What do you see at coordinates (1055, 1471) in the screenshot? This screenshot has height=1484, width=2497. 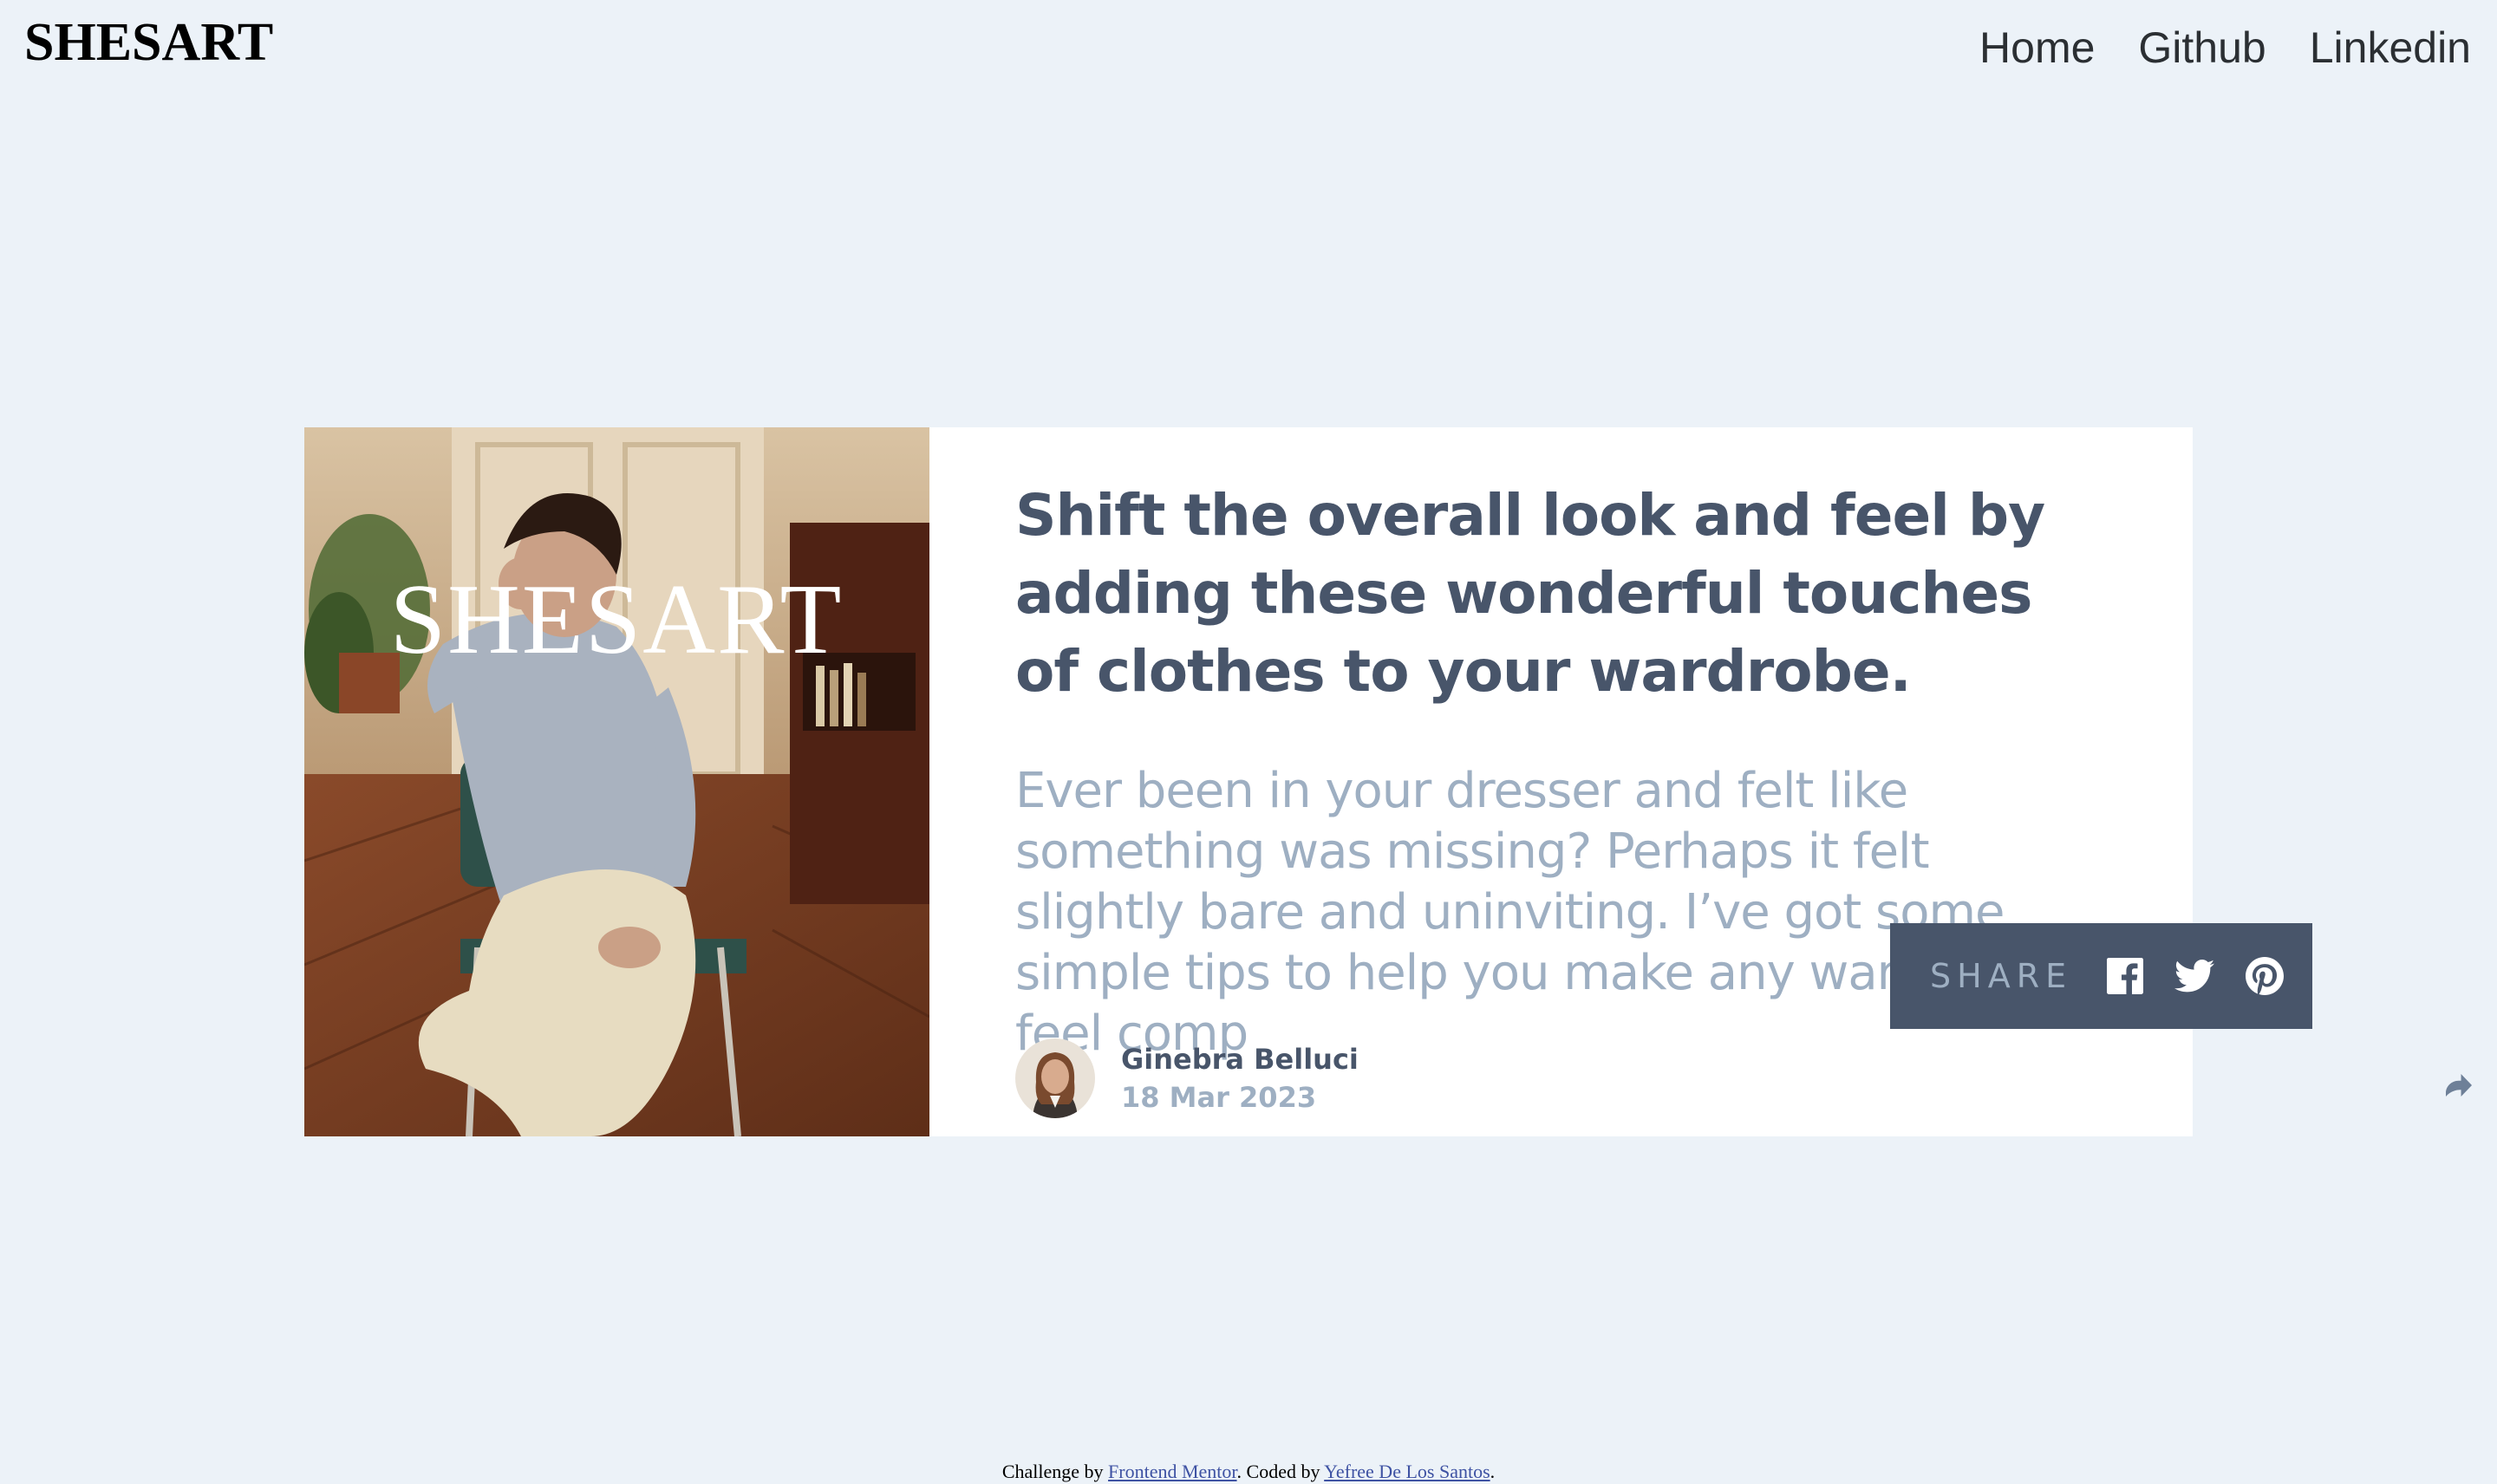 I see `footer-prefix: Challenge by` at bounding box center [1055, 1471].